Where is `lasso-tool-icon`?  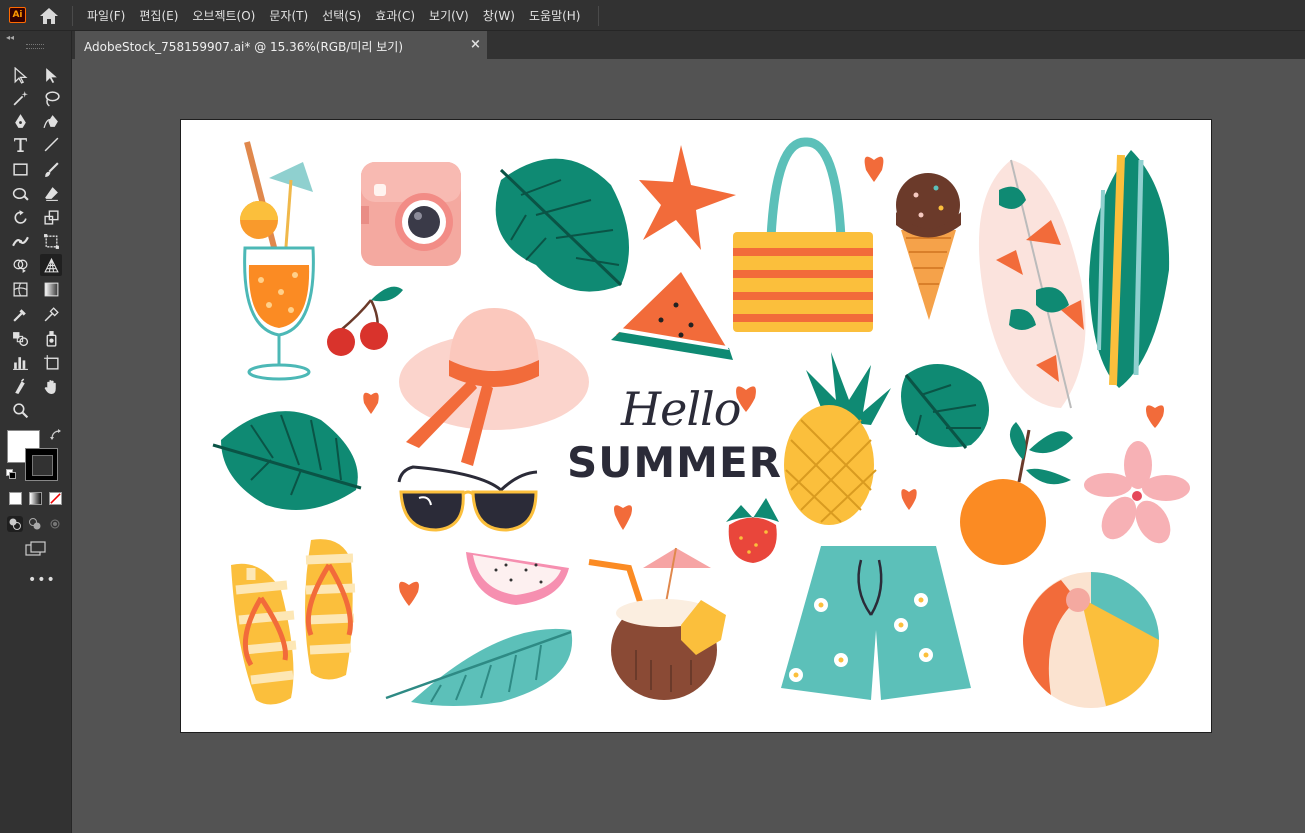 lasso-tool-icon is located at coordinates (51, 98).